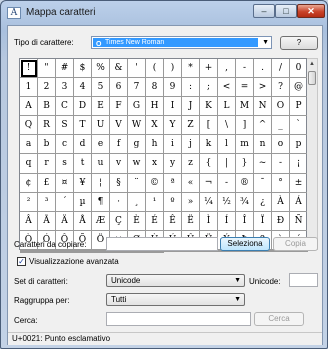 Image resolution: width=328 pixels, height=349 pixels. Describe the element at coordinates (209, 221) in the screenshot. I see `char-cell: Ì` at that location.